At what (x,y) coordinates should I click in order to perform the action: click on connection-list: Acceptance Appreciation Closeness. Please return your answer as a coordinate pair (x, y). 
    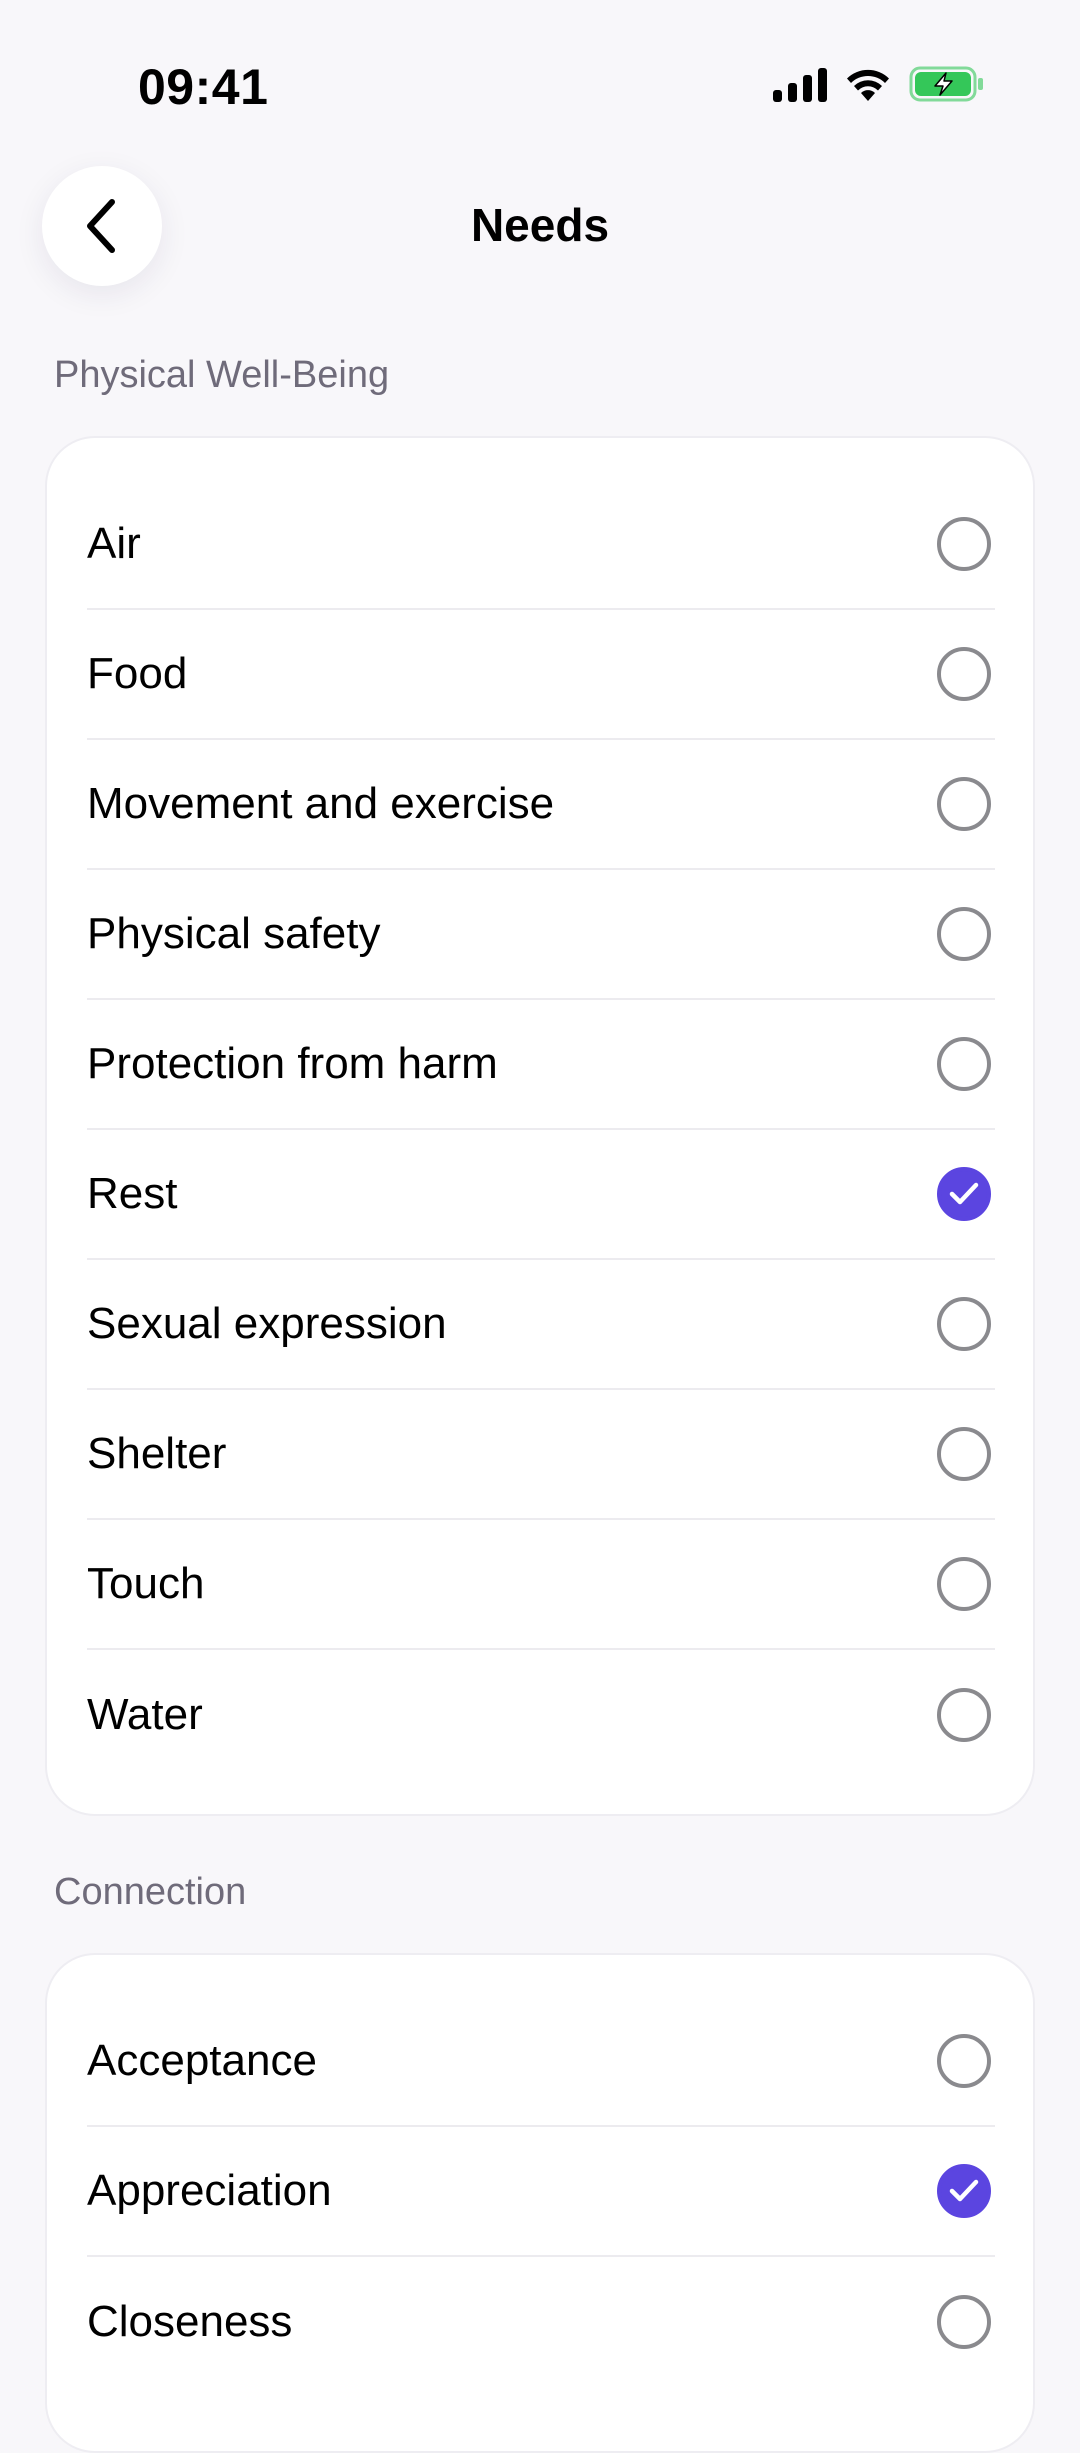
    Looking at the image, I should click on (541, 2192).